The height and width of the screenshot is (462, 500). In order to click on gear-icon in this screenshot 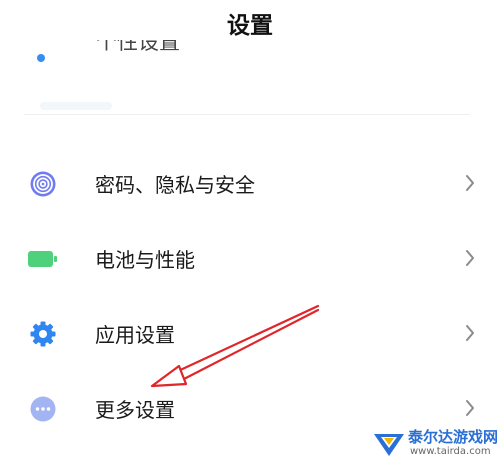, I will do `click(43, 334)`.